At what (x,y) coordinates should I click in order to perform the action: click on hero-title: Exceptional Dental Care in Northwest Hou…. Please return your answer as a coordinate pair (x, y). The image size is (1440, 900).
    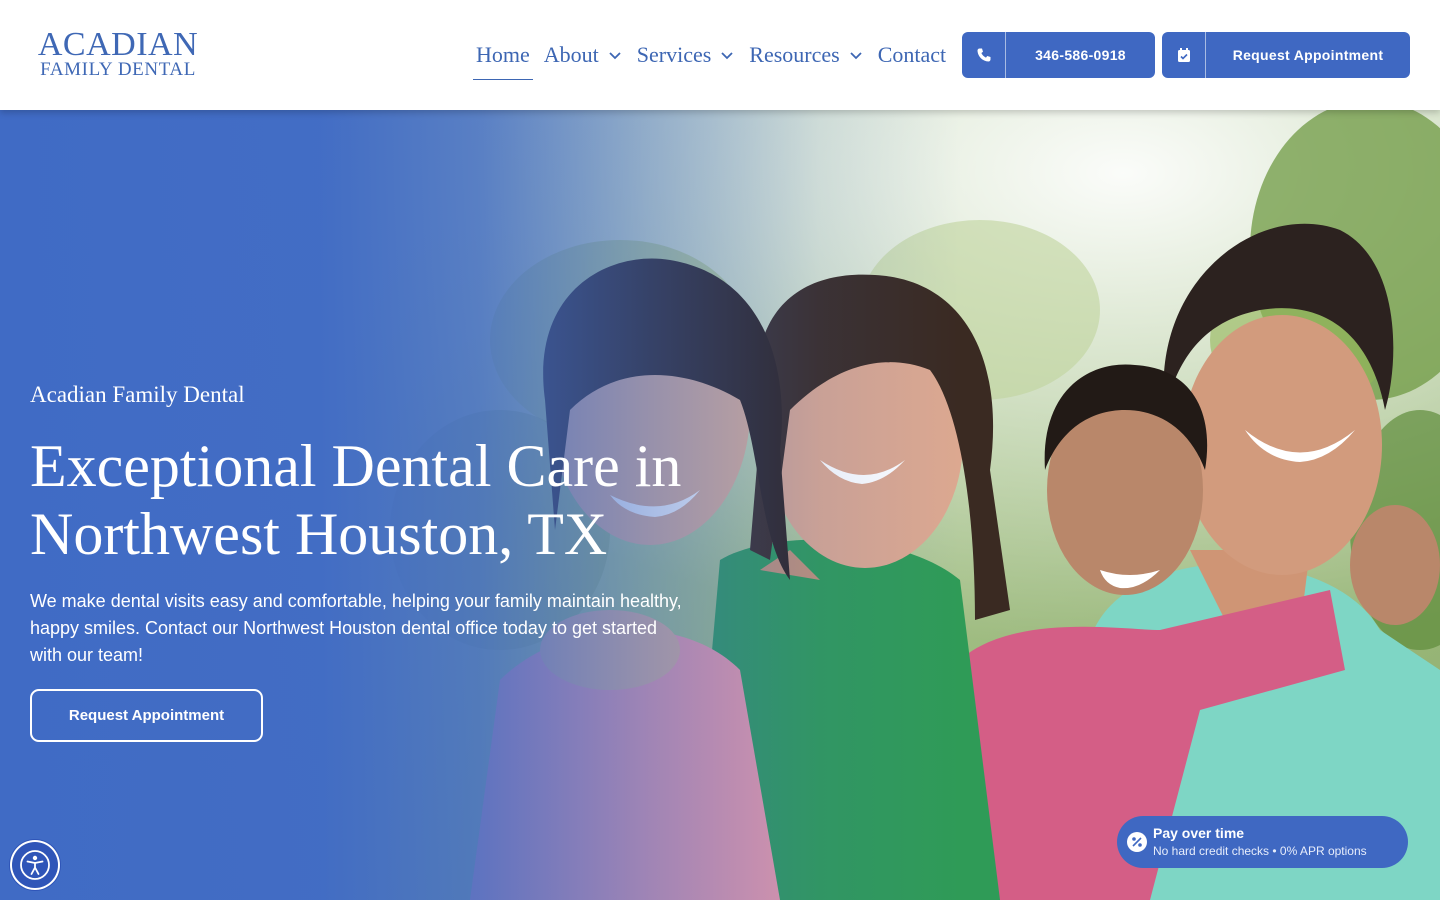
    Looking at the image, I should click on (356, 500).